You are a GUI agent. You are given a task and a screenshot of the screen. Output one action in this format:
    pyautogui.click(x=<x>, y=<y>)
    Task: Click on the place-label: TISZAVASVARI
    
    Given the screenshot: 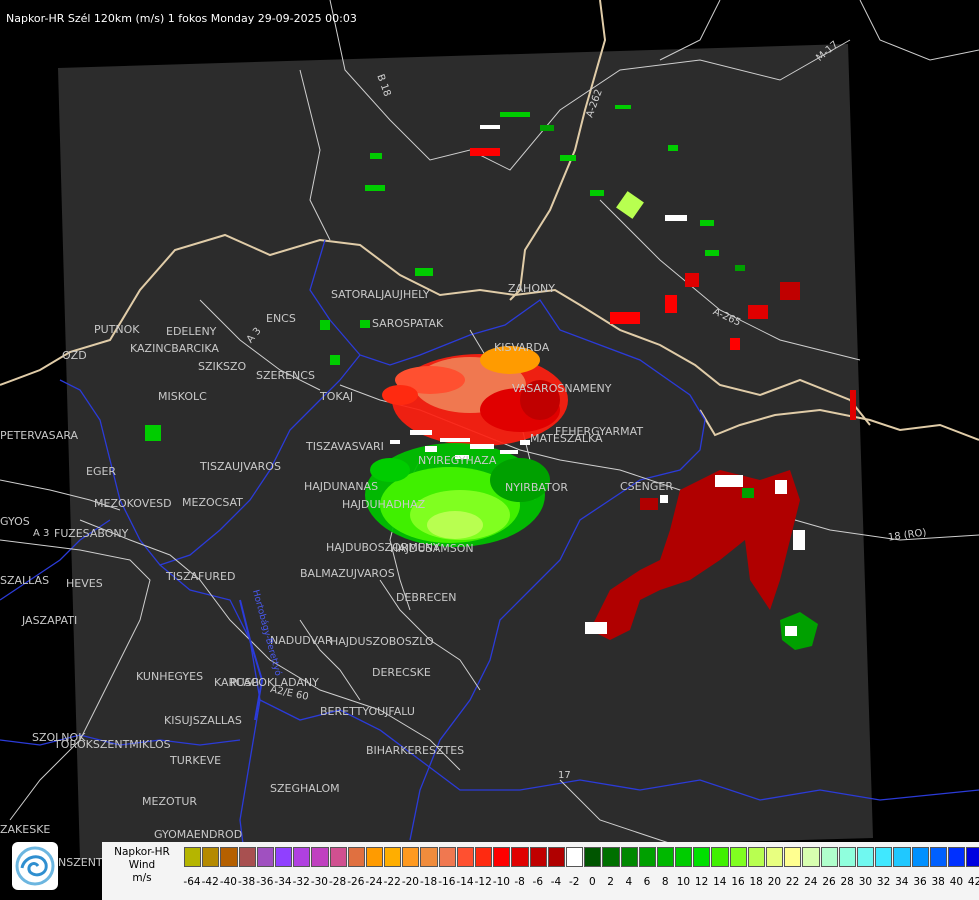 What is the action you would take?
    pyautogui.click(x=345, y=446)
    